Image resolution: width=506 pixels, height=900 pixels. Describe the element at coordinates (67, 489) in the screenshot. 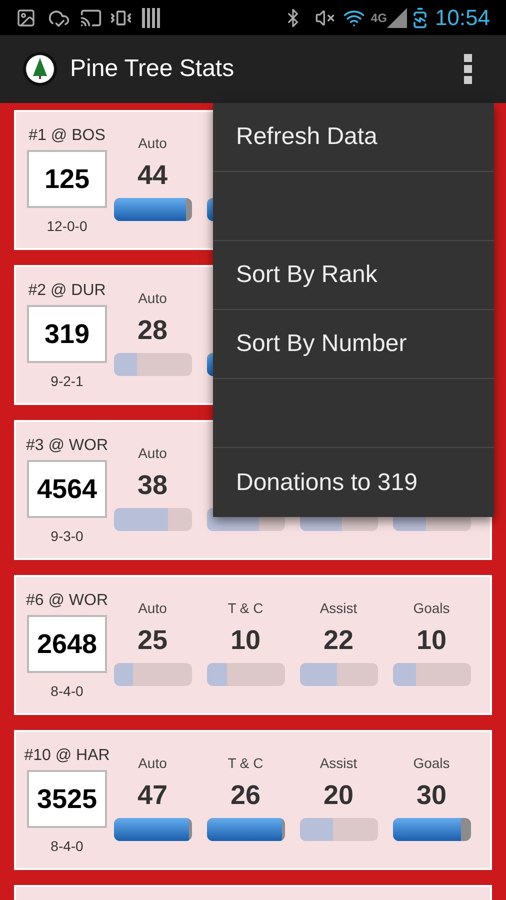

I see `team-number-box: 4564` at that location.